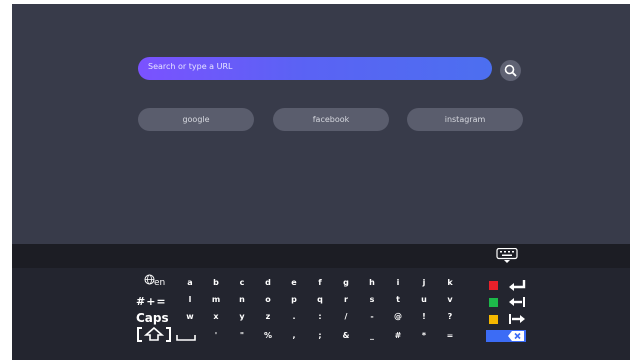 This screenshot has height=364, width=638. I want to click on key: y, so click(242, 317).